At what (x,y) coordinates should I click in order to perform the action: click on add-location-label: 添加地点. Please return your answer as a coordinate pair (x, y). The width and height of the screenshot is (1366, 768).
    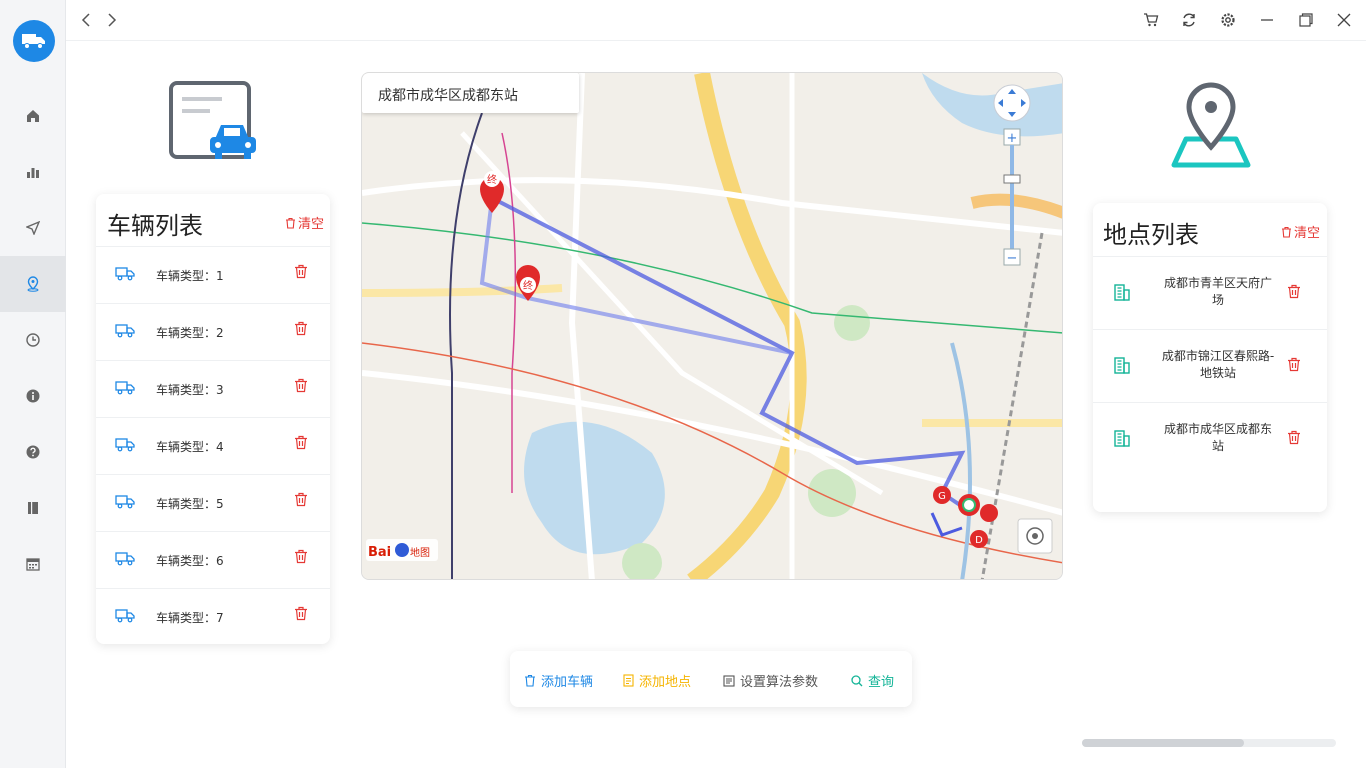
    Looking at the image, I should click on (665, 682).